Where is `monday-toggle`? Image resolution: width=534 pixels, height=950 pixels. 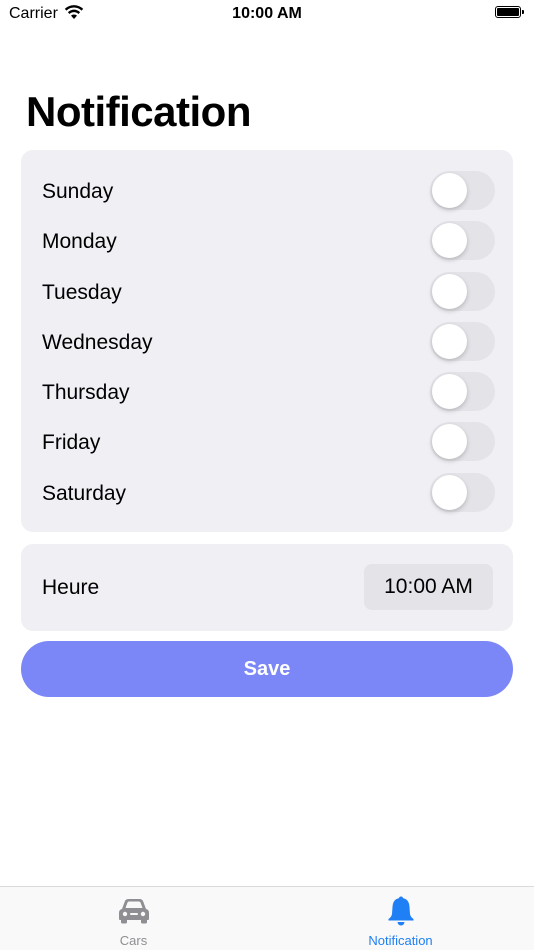 monday-toggle is located at coordinates (462, 240).